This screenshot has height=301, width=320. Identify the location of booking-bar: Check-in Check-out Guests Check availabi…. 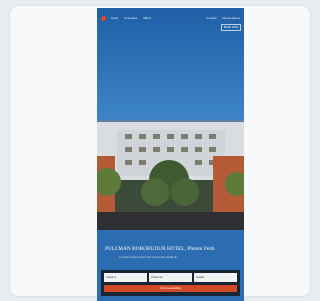
(170, 283).